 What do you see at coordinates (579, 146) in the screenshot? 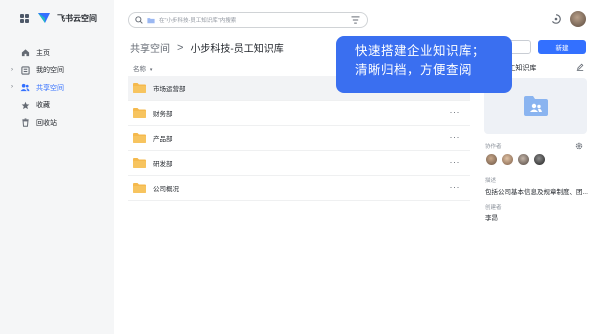
I see `gear-icon` at bounding box center [579, 146].